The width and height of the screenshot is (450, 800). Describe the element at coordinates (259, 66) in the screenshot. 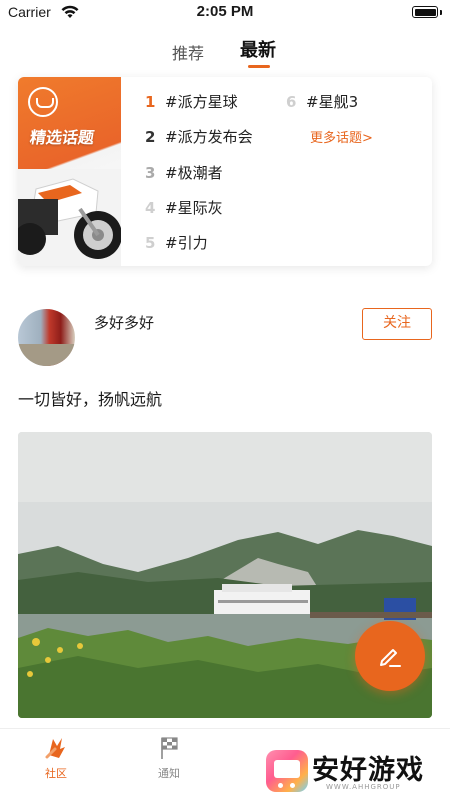

I see `active-tab-indicator` at that location.